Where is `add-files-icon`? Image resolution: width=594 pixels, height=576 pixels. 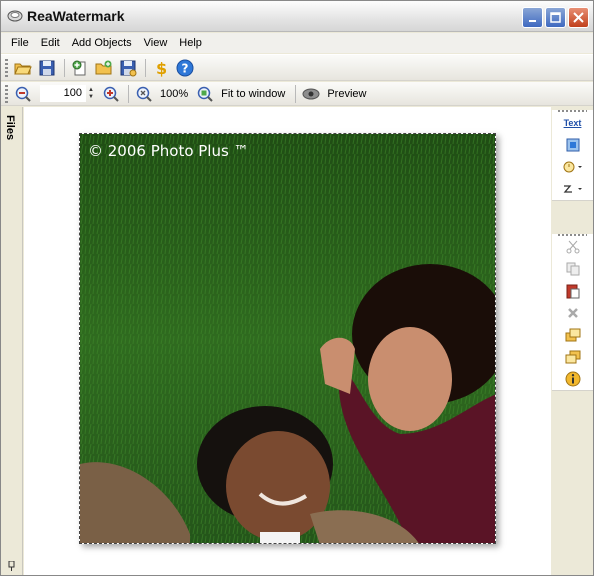 add-files-icon is located at coordinates (79, 67).